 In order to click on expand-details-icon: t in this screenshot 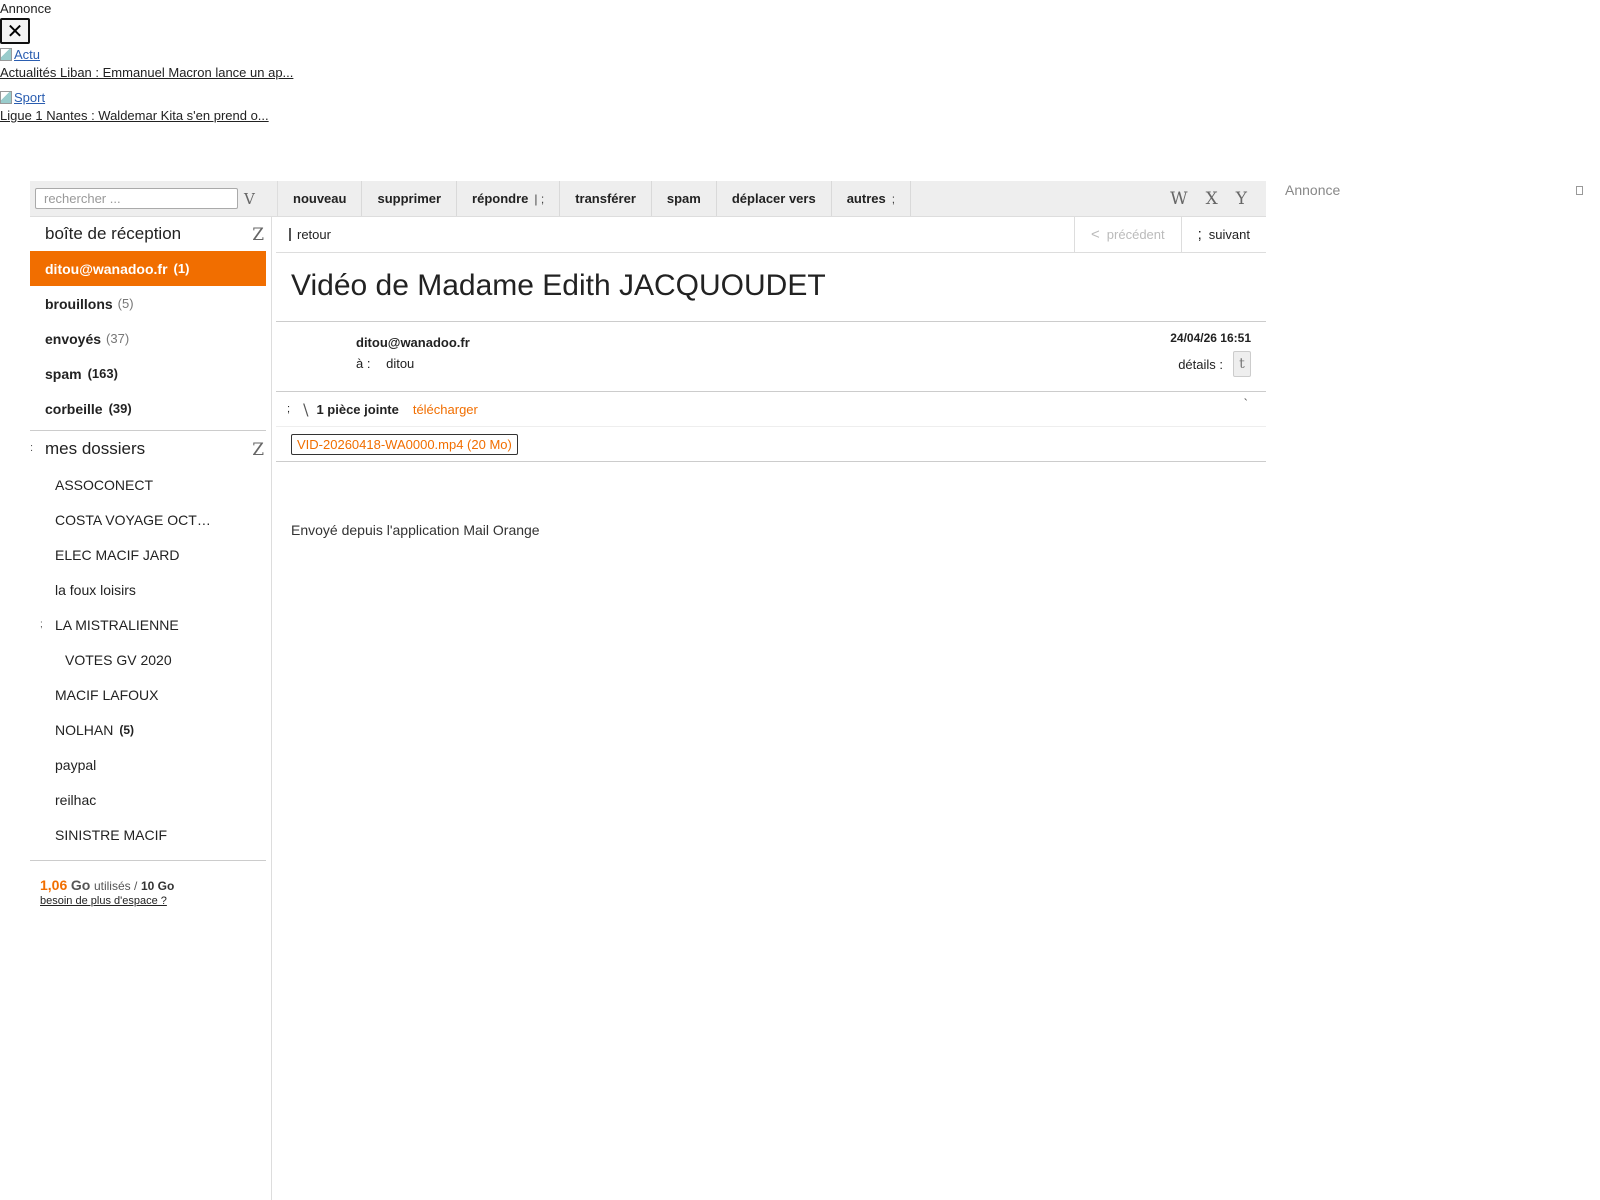, I will do `click(1242, 364)`.